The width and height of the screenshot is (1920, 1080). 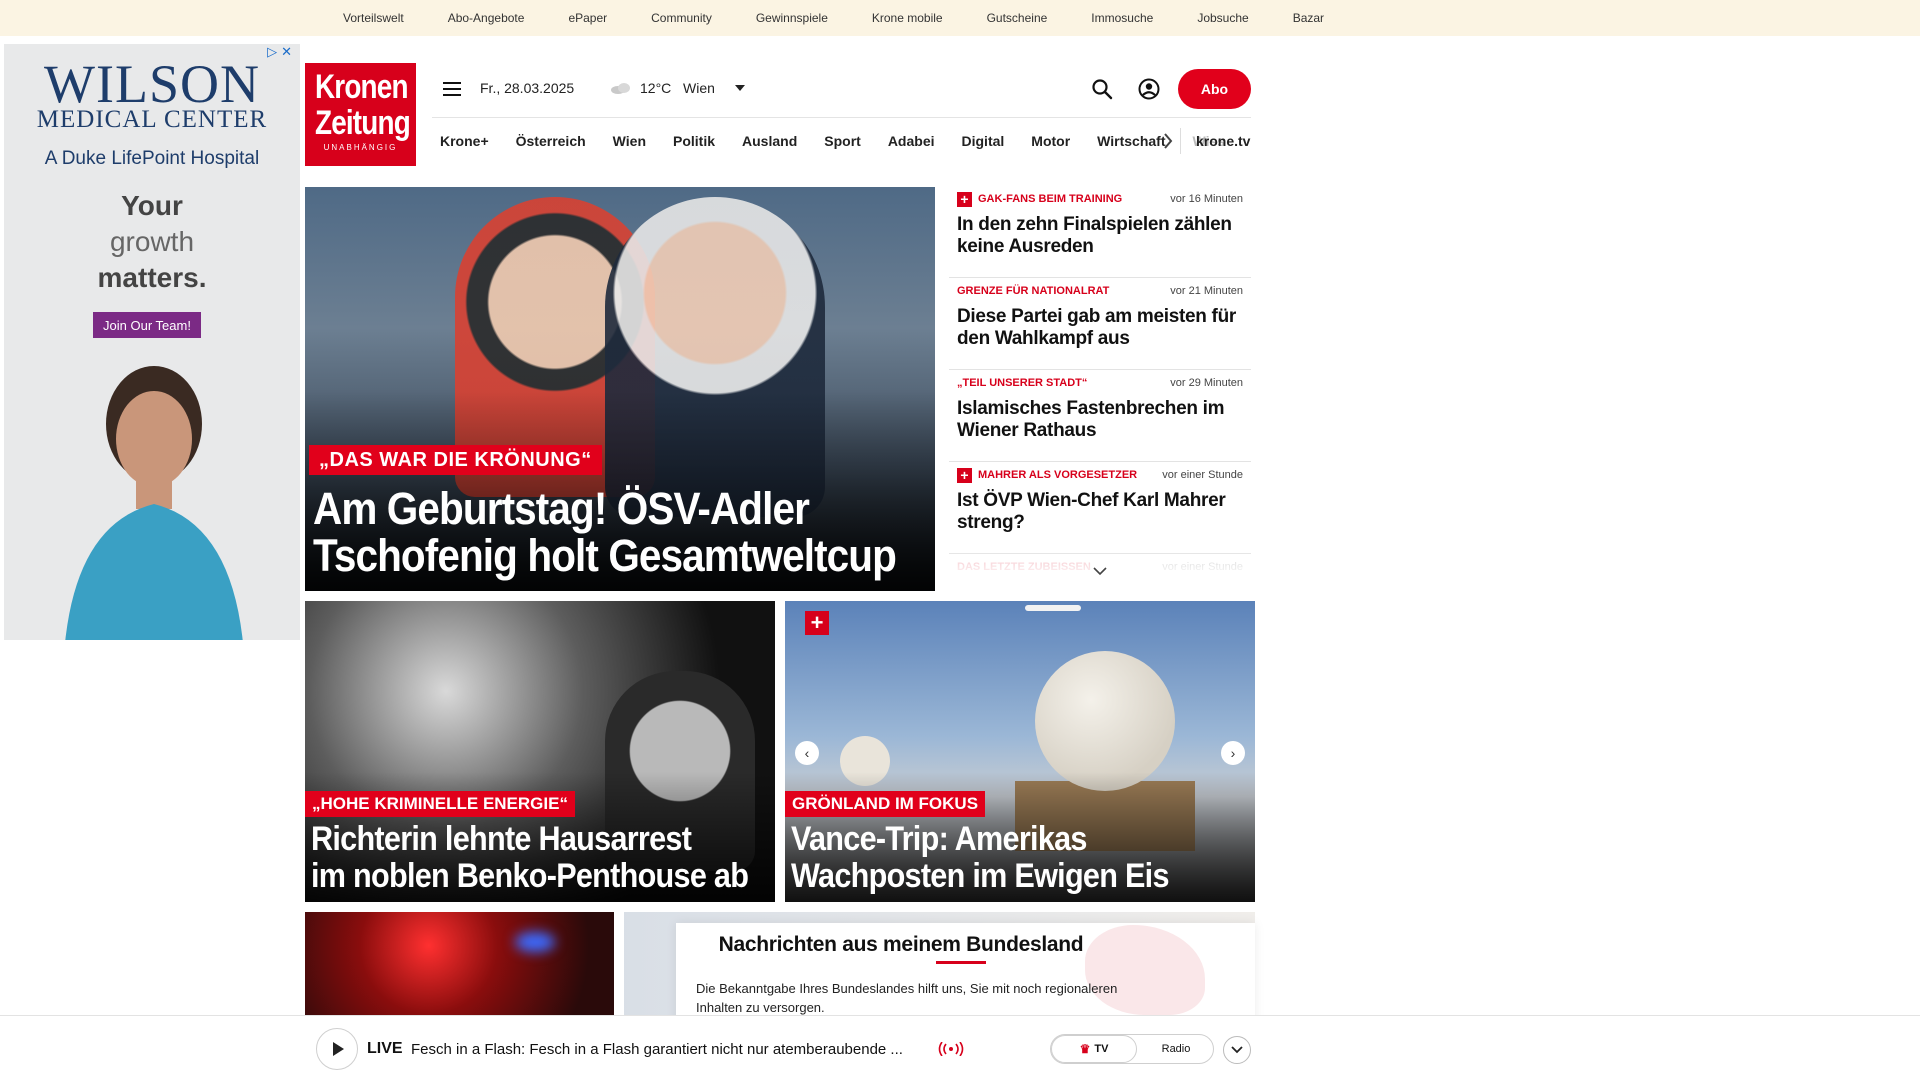 What do you see at coordinates (951, 1049) in the screenshot?
I see `broadcast-icon` at bounding box center [951, 1049].